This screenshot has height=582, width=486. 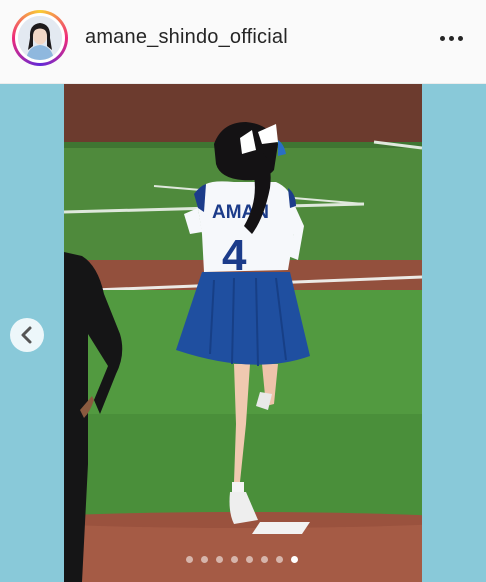 I want to click on story-ring, so click(x=40, y=38).